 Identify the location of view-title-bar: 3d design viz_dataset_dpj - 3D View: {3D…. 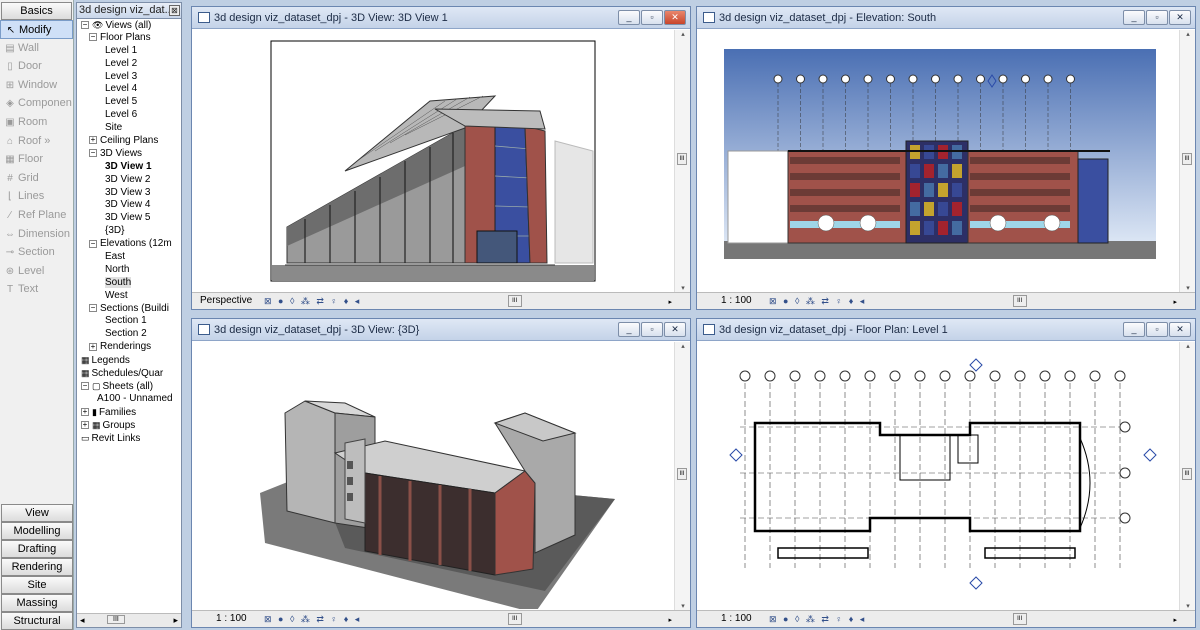
(441, 330).